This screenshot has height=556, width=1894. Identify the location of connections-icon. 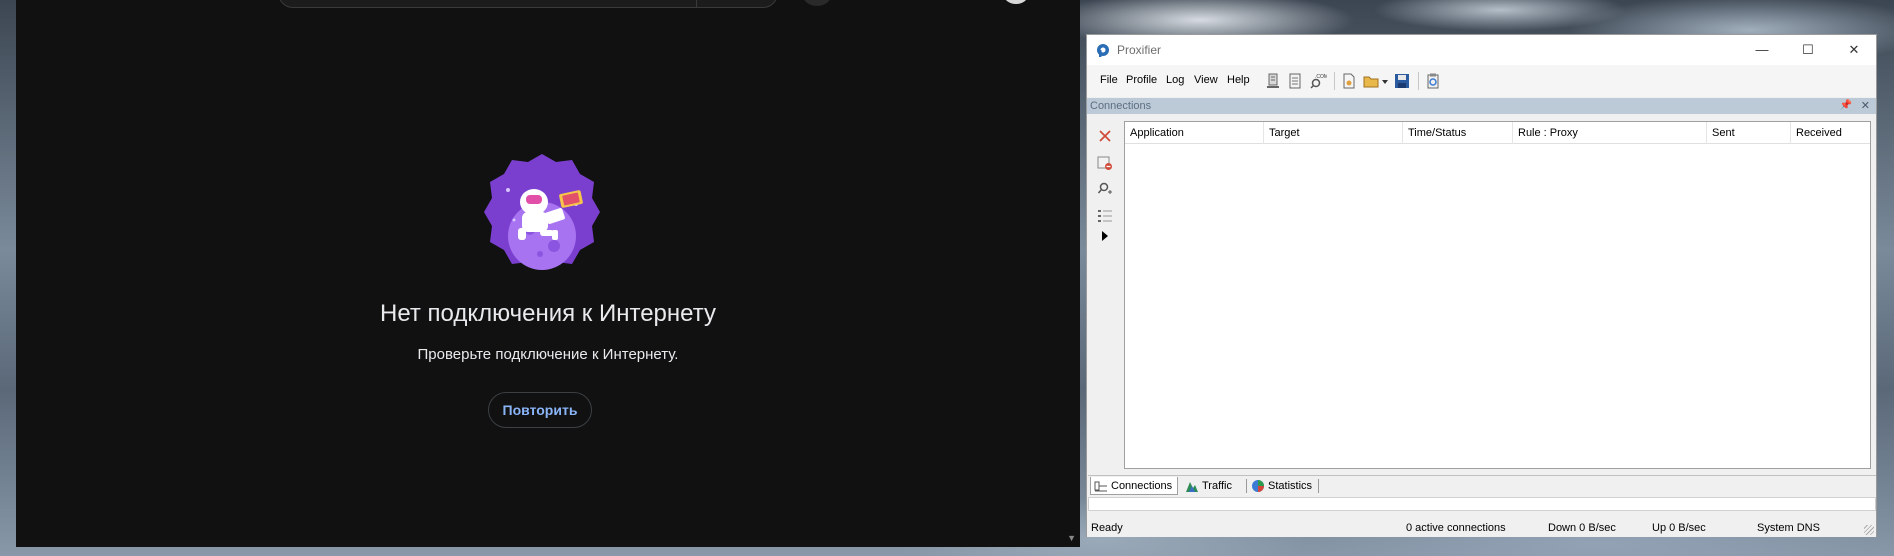
(1100, 486).